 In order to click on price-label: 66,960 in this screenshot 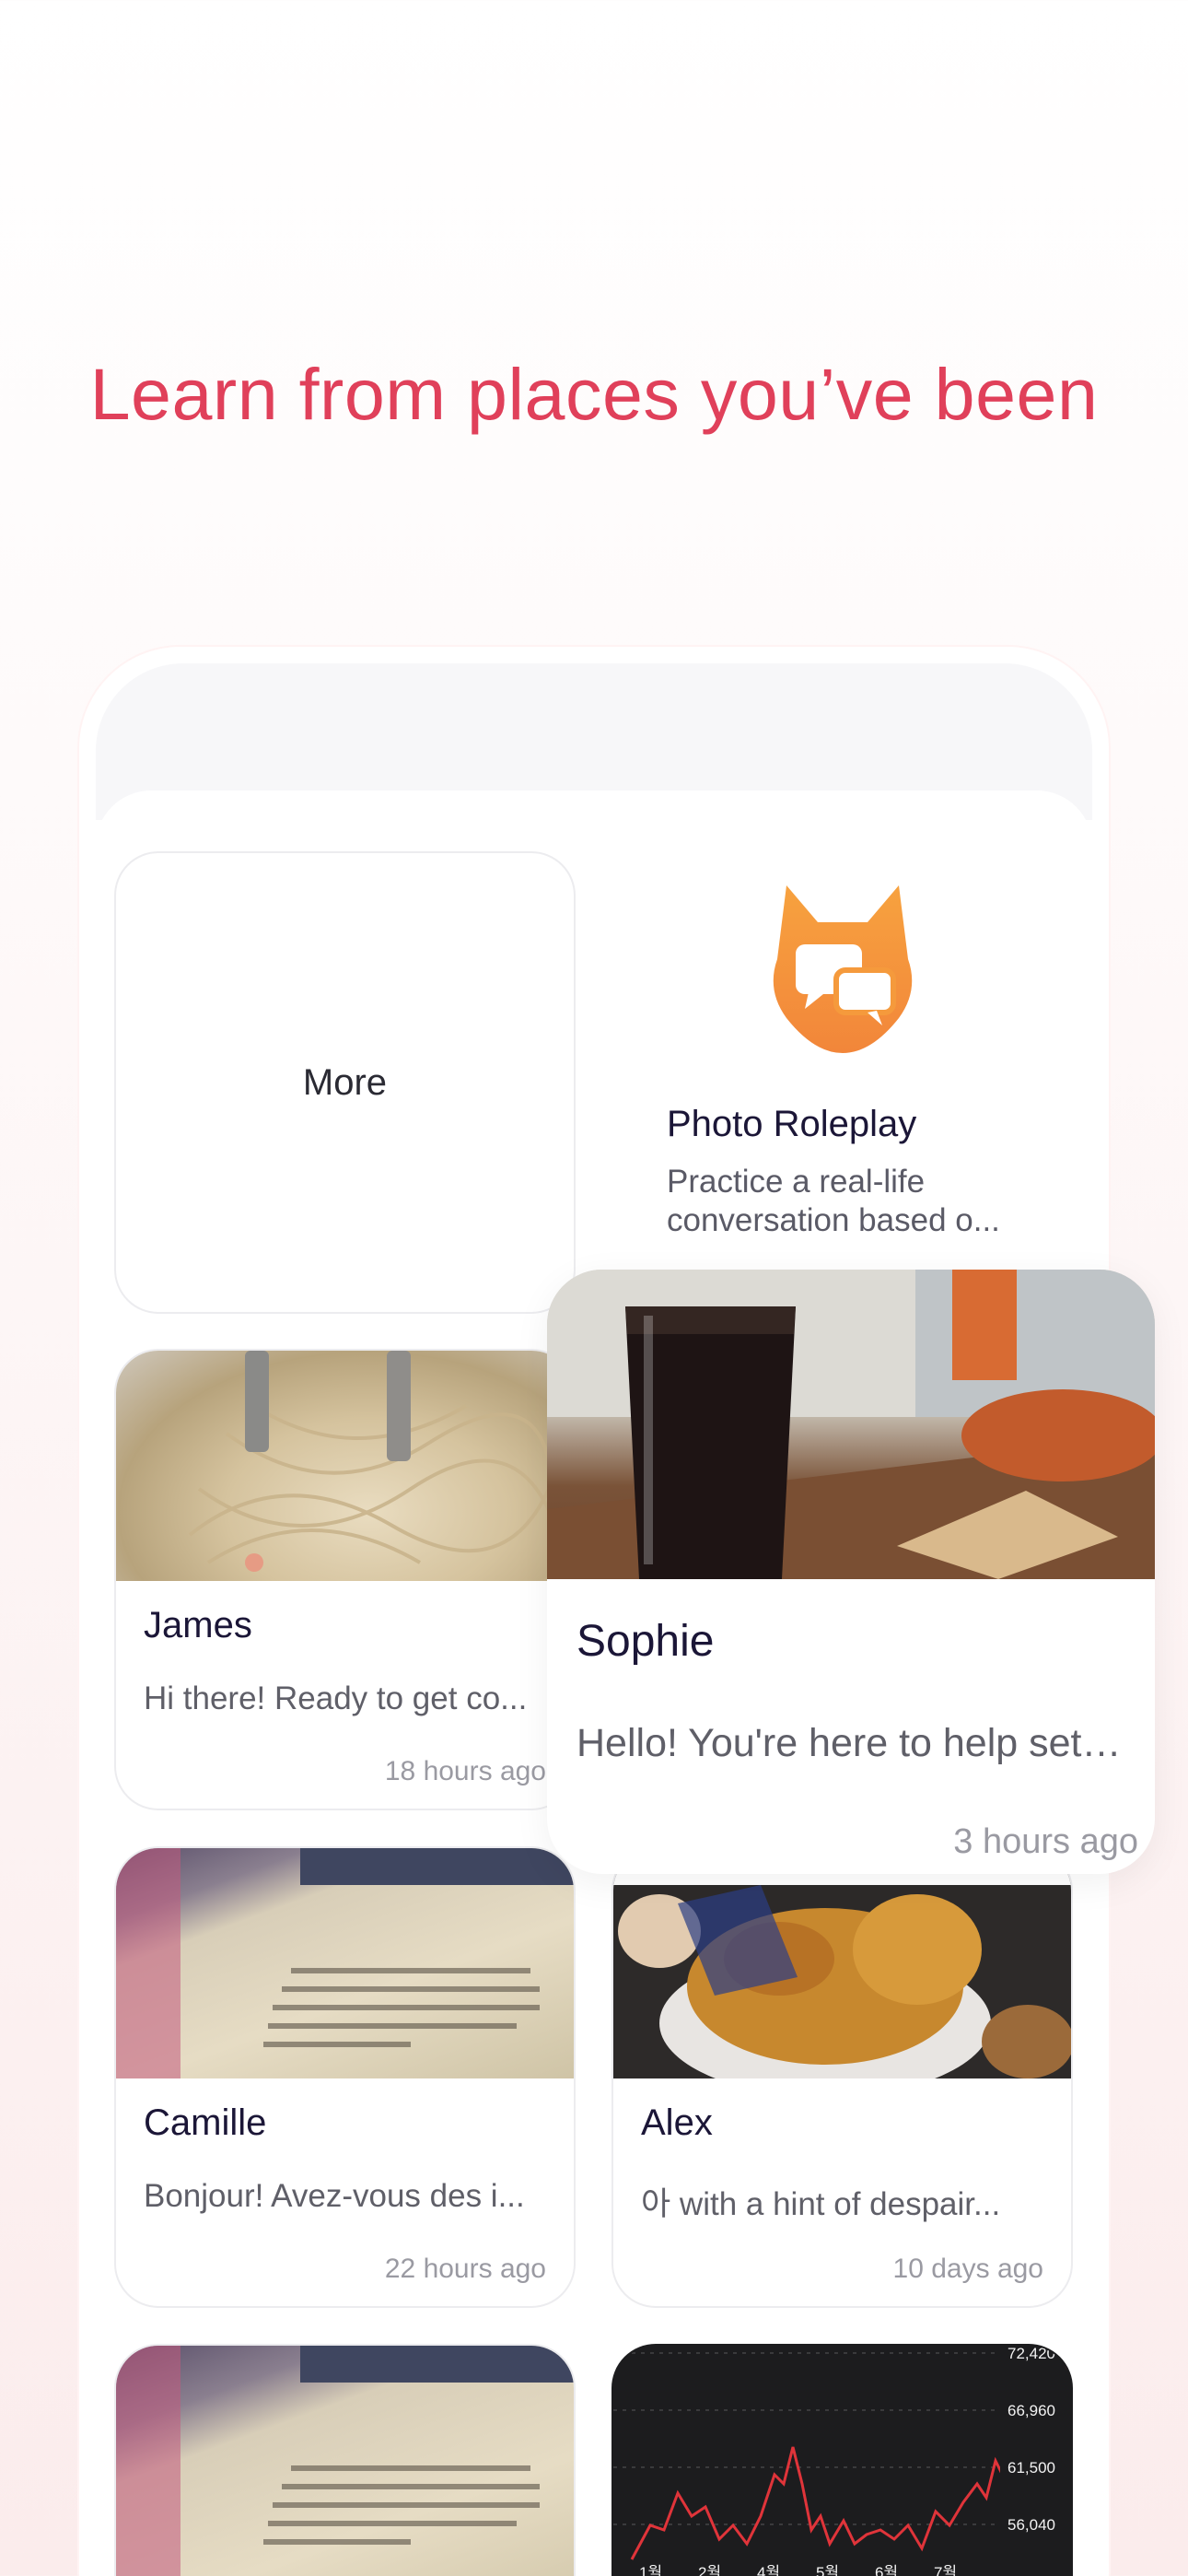, I will do `click(1031, 2410)`.